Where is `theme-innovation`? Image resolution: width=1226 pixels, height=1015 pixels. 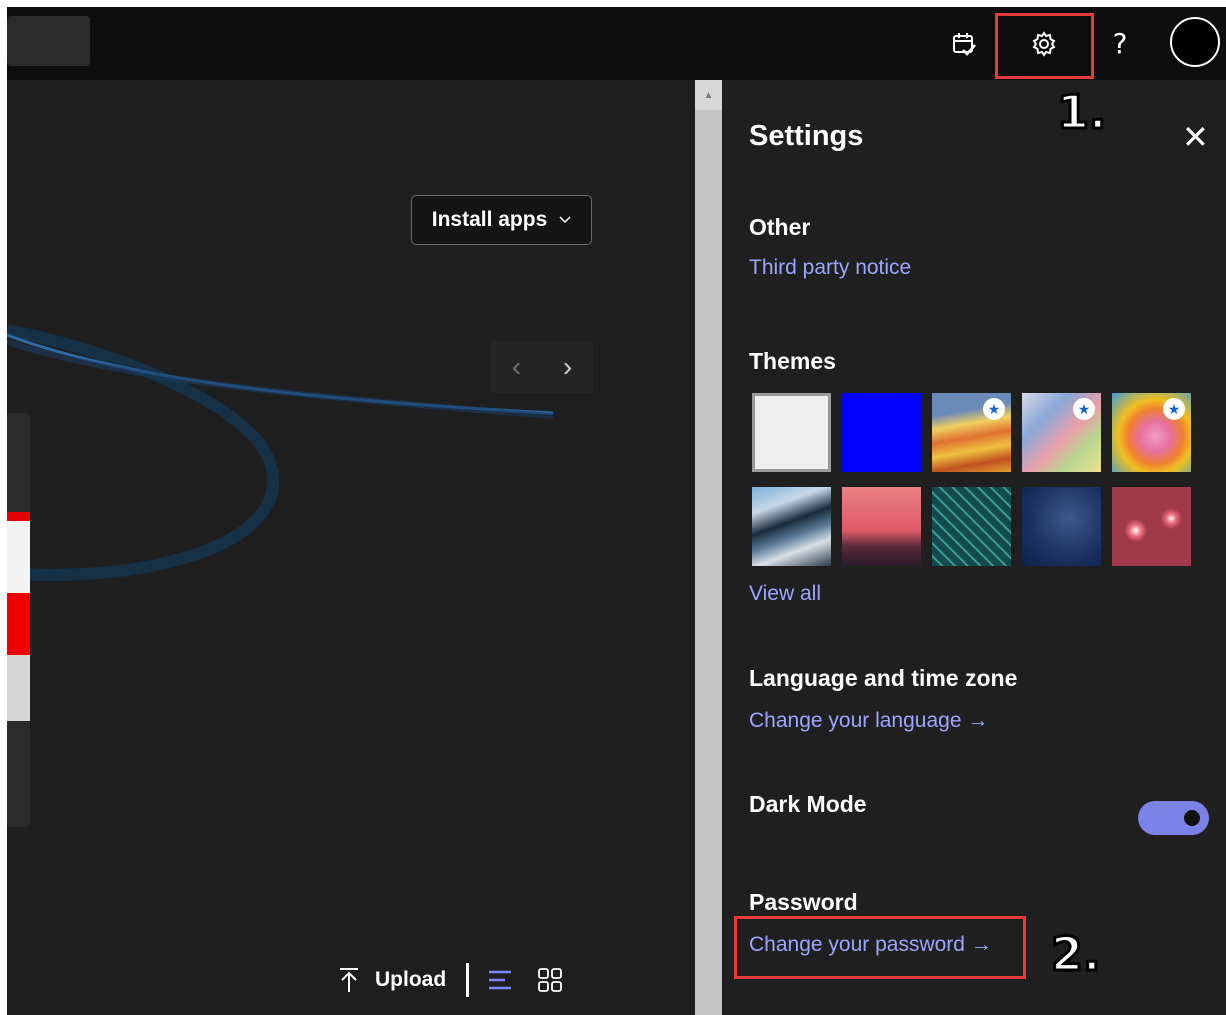
theme-innovation is located at coordinates (1061, 526).